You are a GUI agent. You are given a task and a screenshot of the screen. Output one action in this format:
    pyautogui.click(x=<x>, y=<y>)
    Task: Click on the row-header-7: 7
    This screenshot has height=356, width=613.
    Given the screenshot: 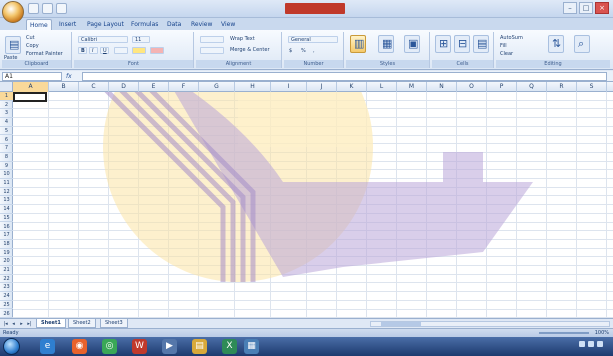 What is the action you would take?
    pyautogui.click(x=6, y=148)
    